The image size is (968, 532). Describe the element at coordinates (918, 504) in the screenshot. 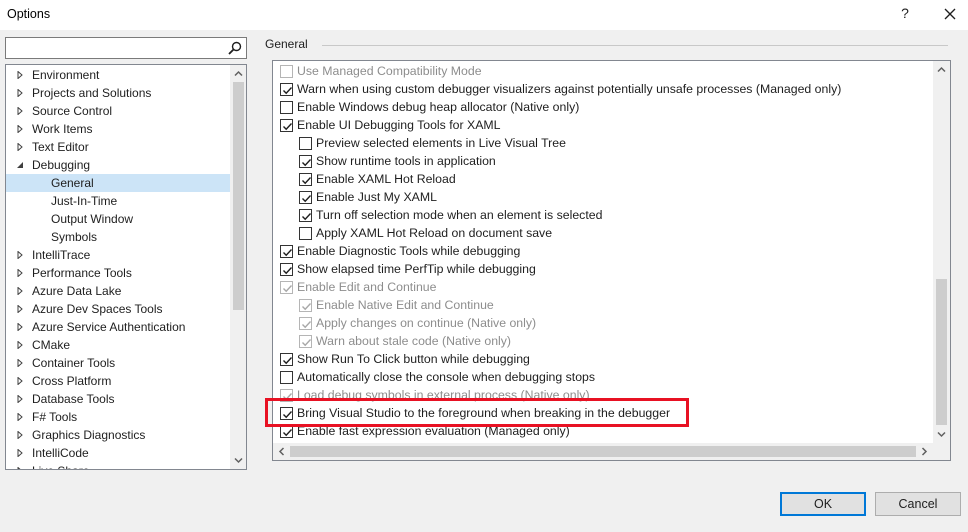

I see `cancel-button: Cancel` at that location.